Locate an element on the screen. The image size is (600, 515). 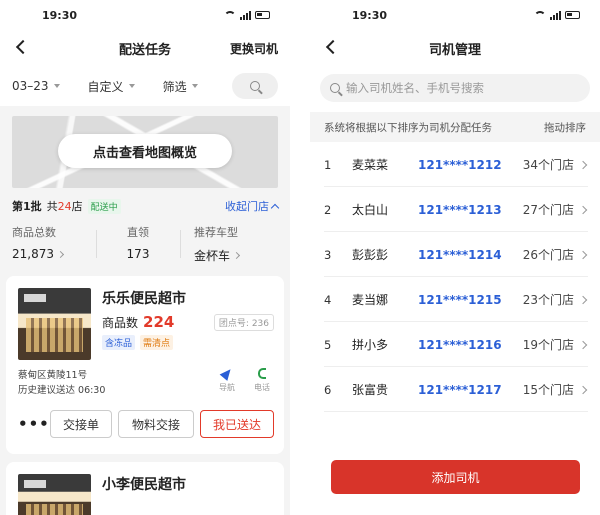
screen-filter: 筛选 is located at coordinates (180, 86).